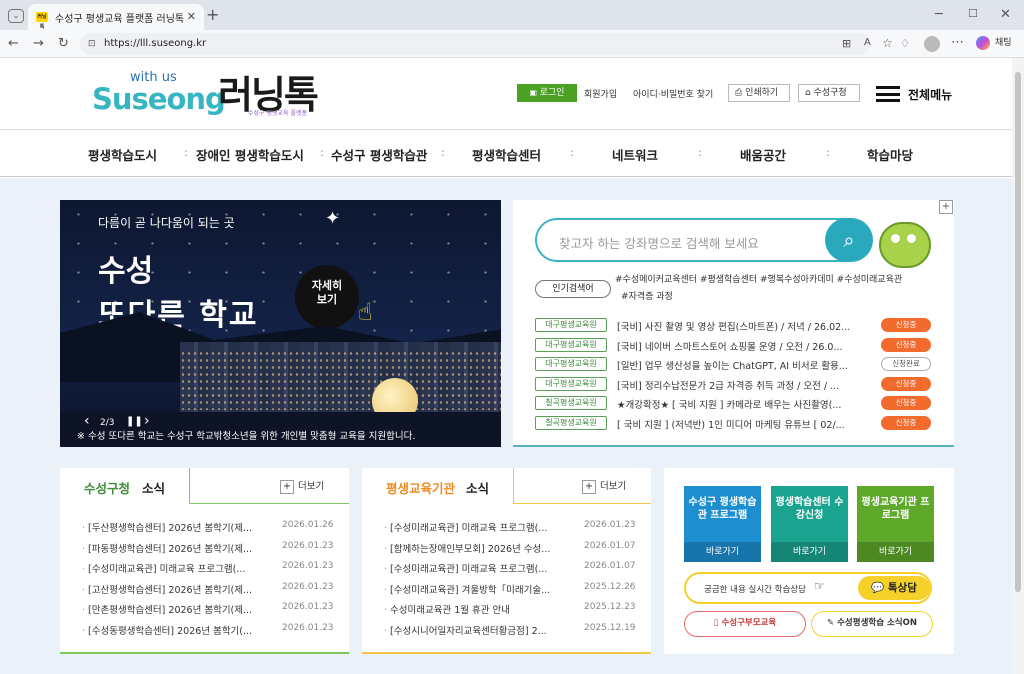  What do you see at coordinates (809, 524) in the screenshot?
I see `quick-link-button: 평생학습센터 수강신청바로가기` at bounding box center [809, 524].